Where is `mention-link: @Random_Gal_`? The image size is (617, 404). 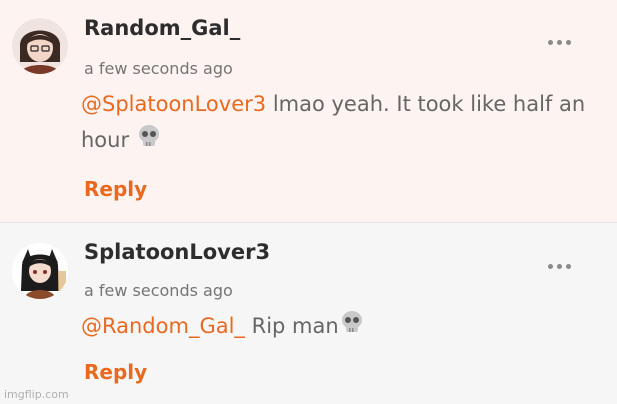 mention-link: @Random_Gal_ is located at coordinates (163, 326).